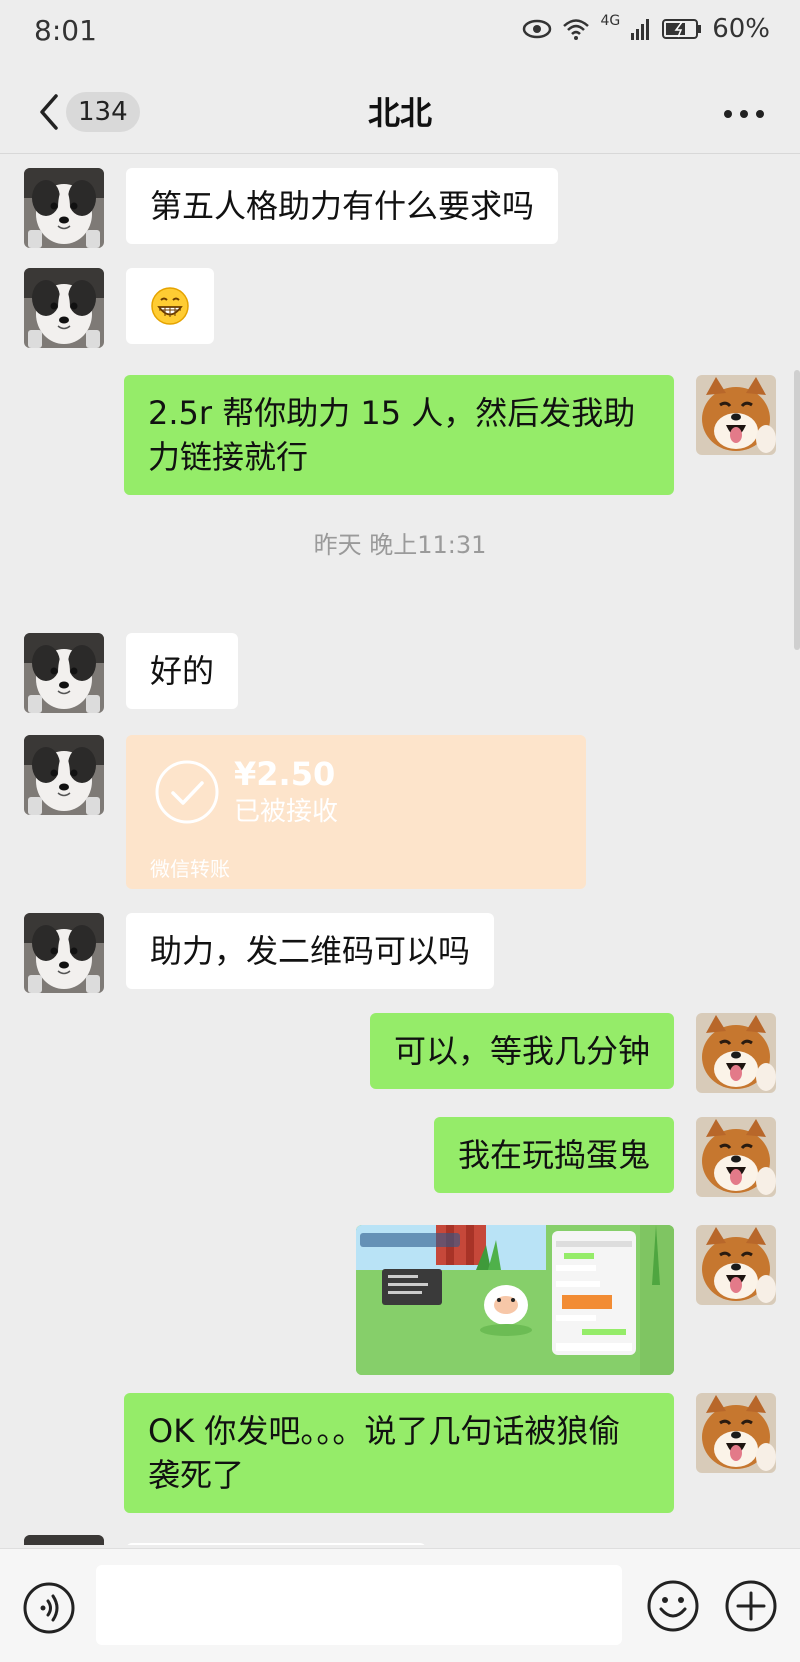 The image size is (800, 1662). Describe the element at coordinates (673, 1606) in the screenshot. I see `emoji-picker-icon` at that location.